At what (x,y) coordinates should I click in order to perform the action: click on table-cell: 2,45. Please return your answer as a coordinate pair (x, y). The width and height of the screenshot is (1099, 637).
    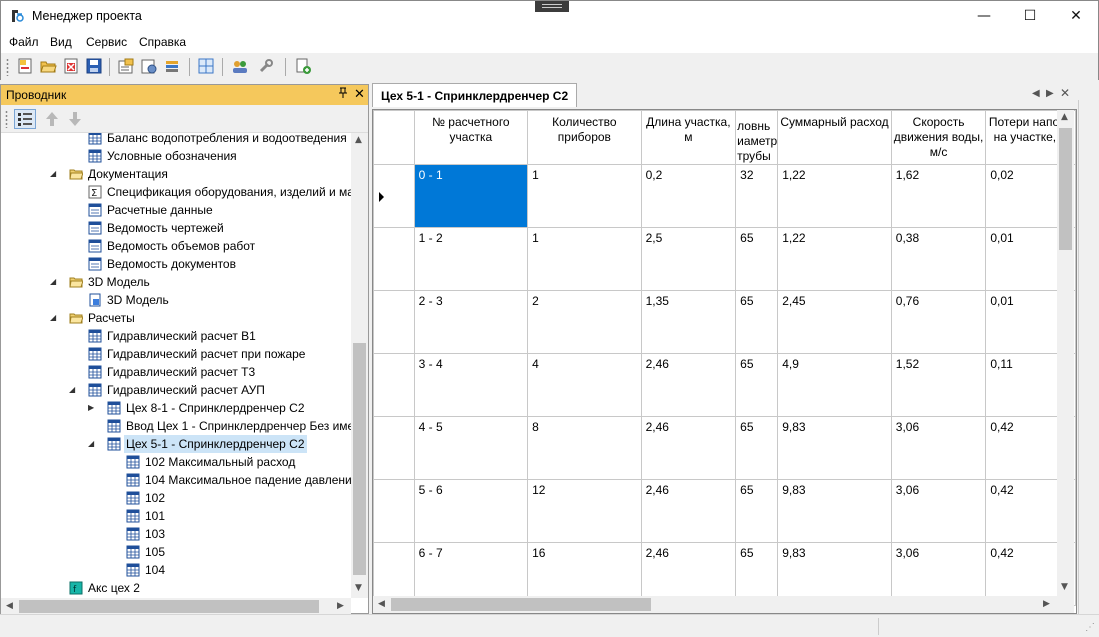
    Looking at the image, I should click on (834, 322).